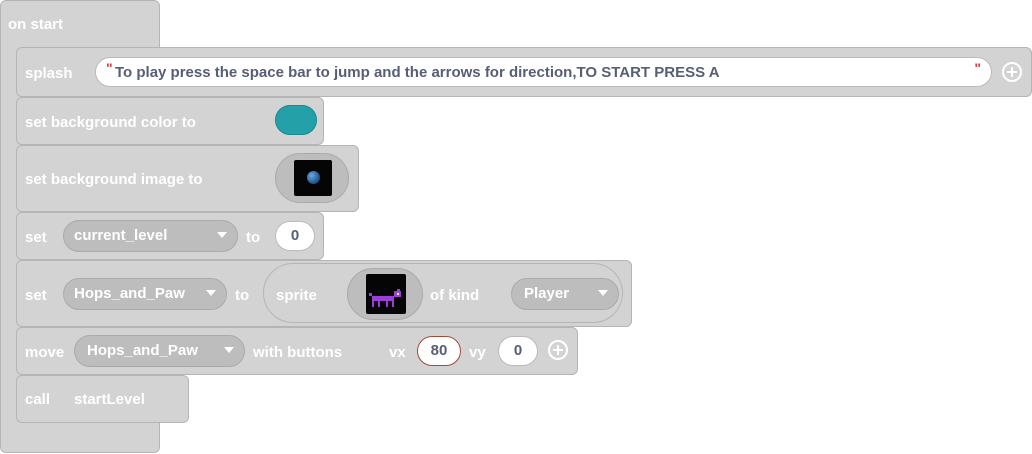 The image size is (1032, 454). I want to click on sprite-image-picker, so click(385, 294).